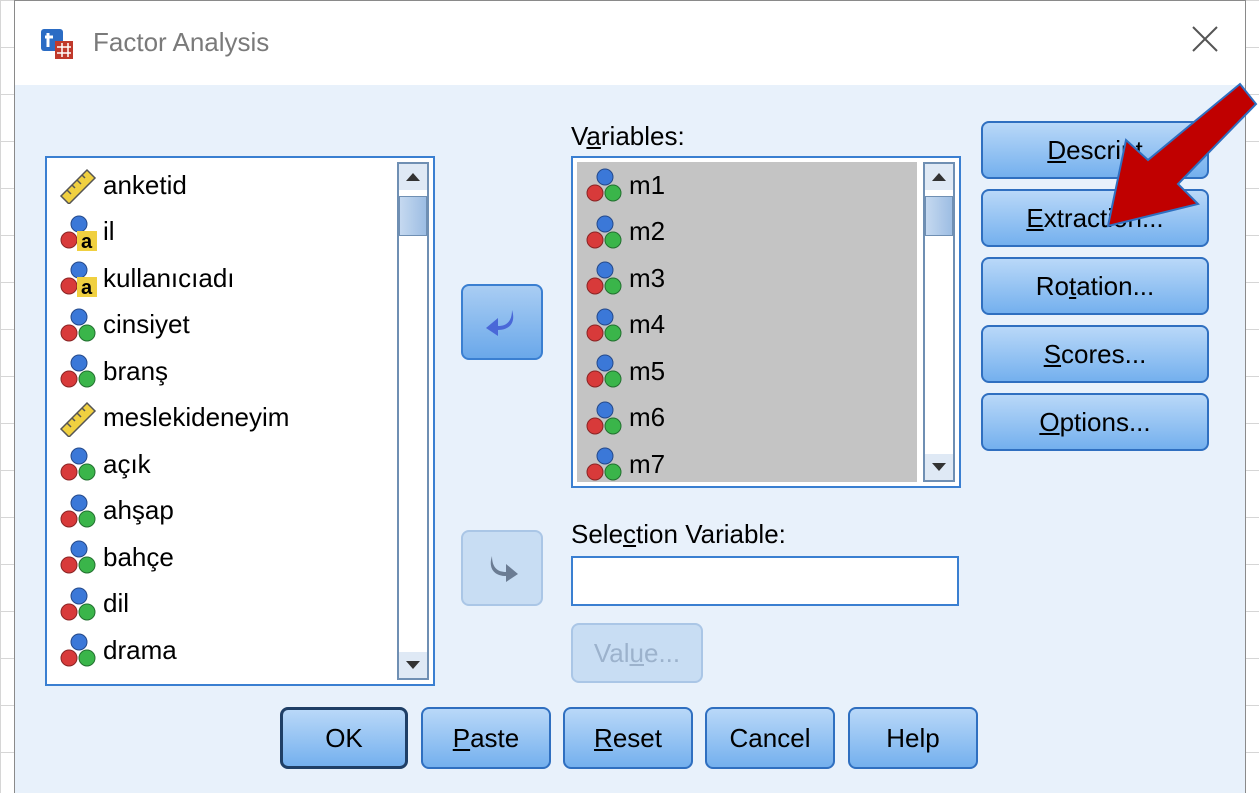  I want to click on variables-list: m1 m2 m3 m4 m5 m6 m7, so click(766, 322).